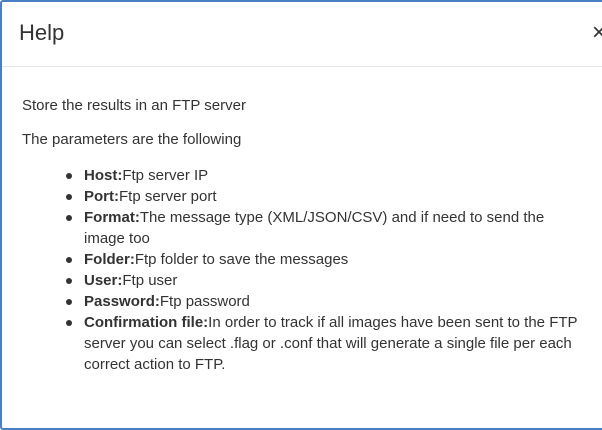  What do you see at coordinates (204, 301) in the screenshot?
I see `param-desc: Ftp password` at bounding box center [204, 301].